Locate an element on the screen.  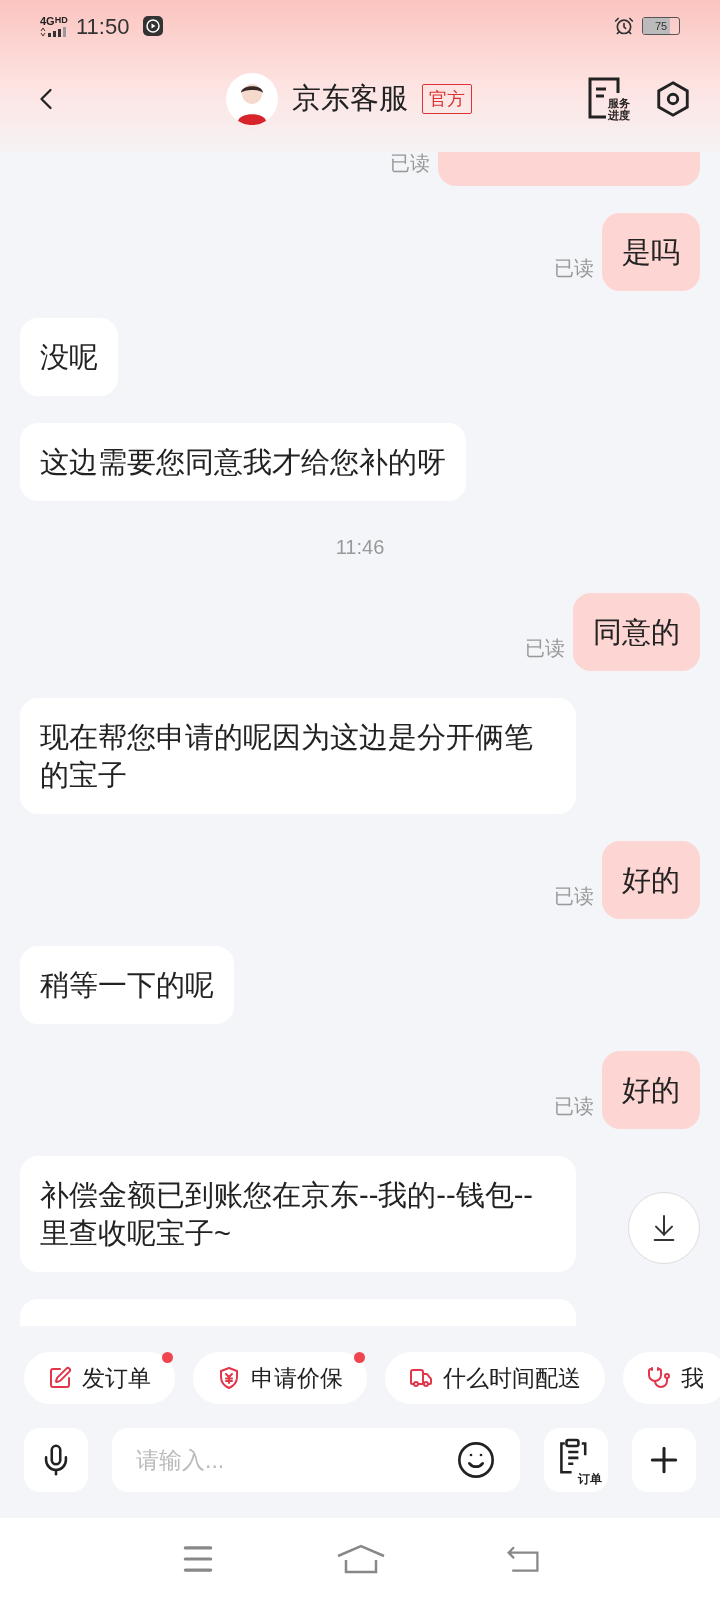
settings-icon is located at coordinates (673, 99).